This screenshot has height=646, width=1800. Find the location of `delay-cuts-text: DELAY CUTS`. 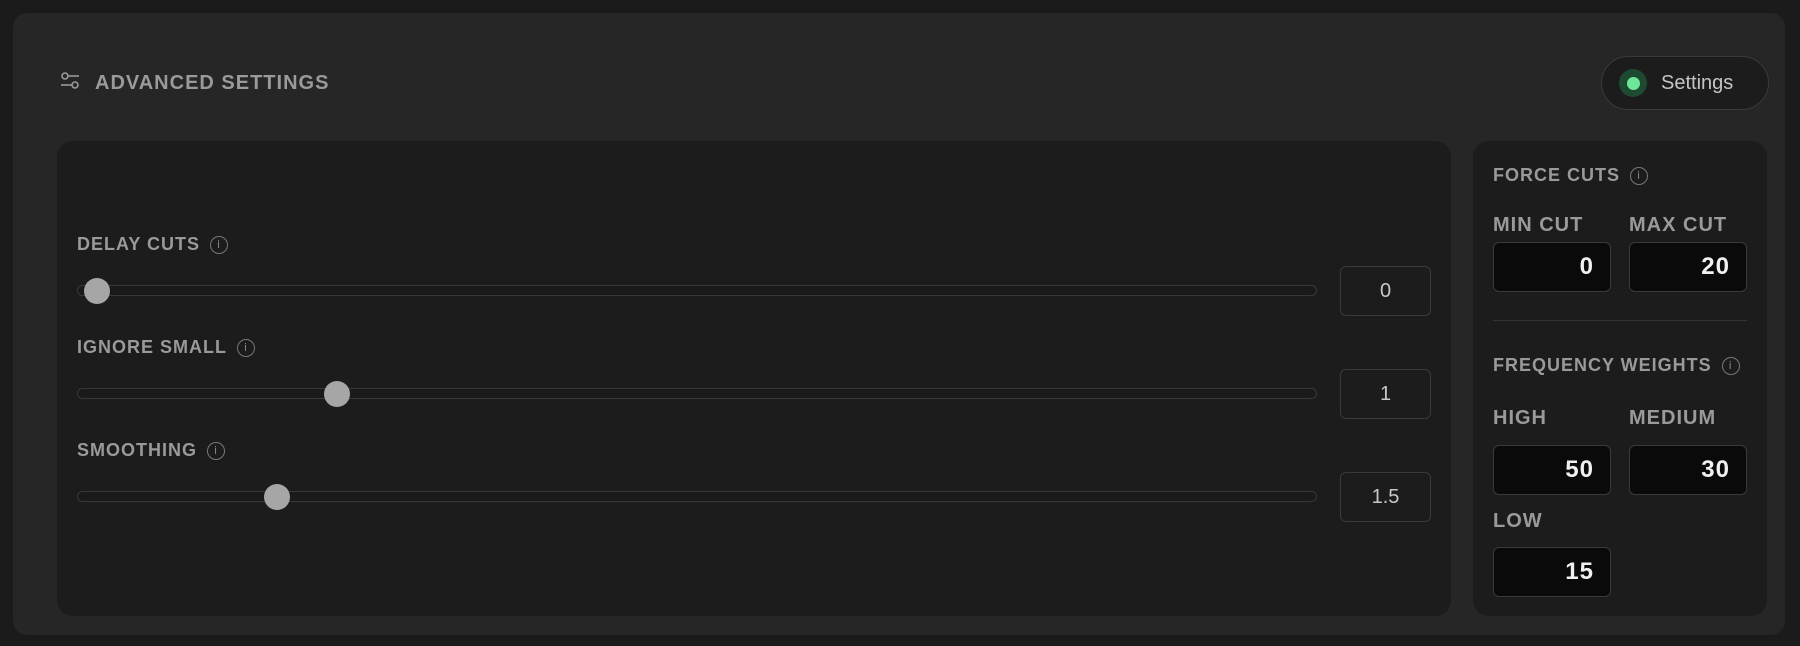

delay-cuts-text: DELAY CUTS is located at coordinates (139, 244).